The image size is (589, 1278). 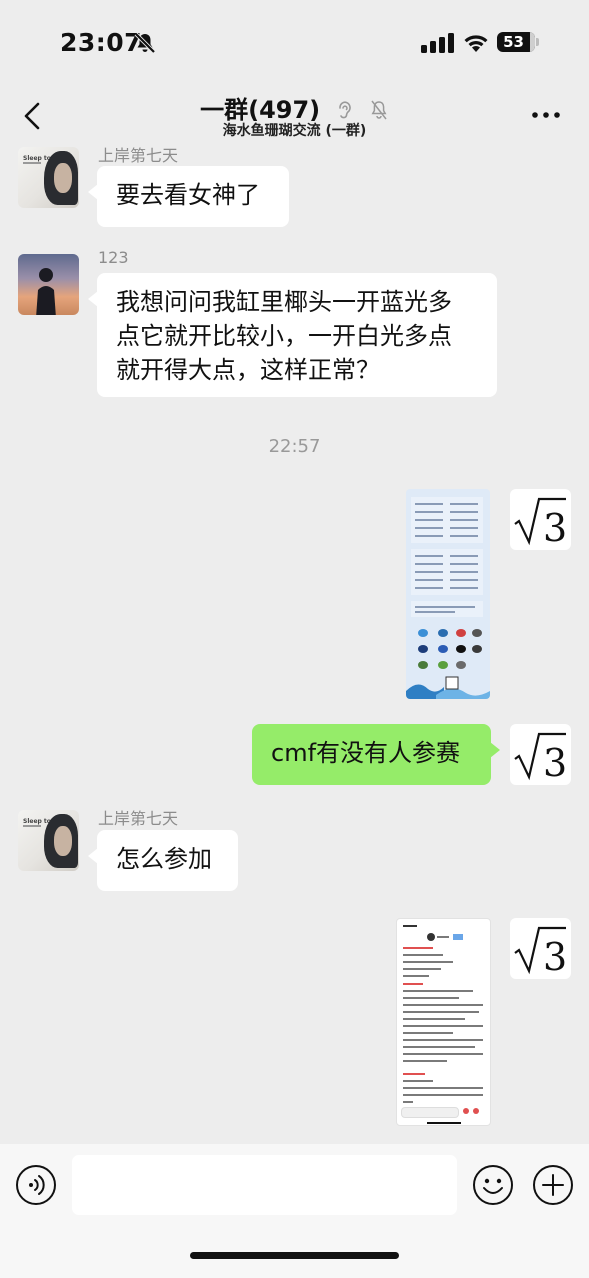 What do you see at coordinates (113, 257) in the screenshot?
I see `sender-name: 123` at bounding box center [113, 257].